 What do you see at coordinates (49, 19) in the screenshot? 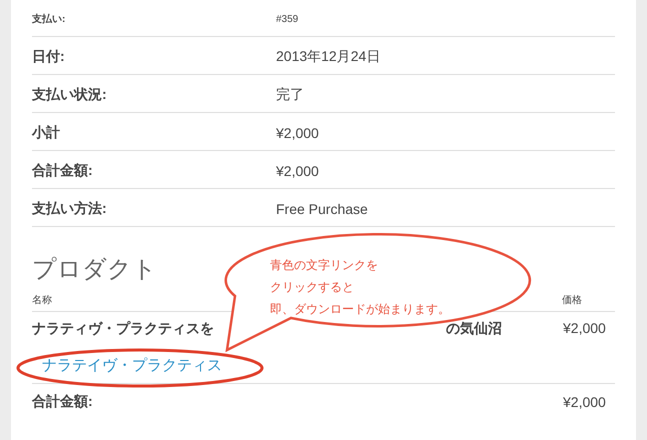
I see `field-label: 支払い:` at bounding box center [49, 19].